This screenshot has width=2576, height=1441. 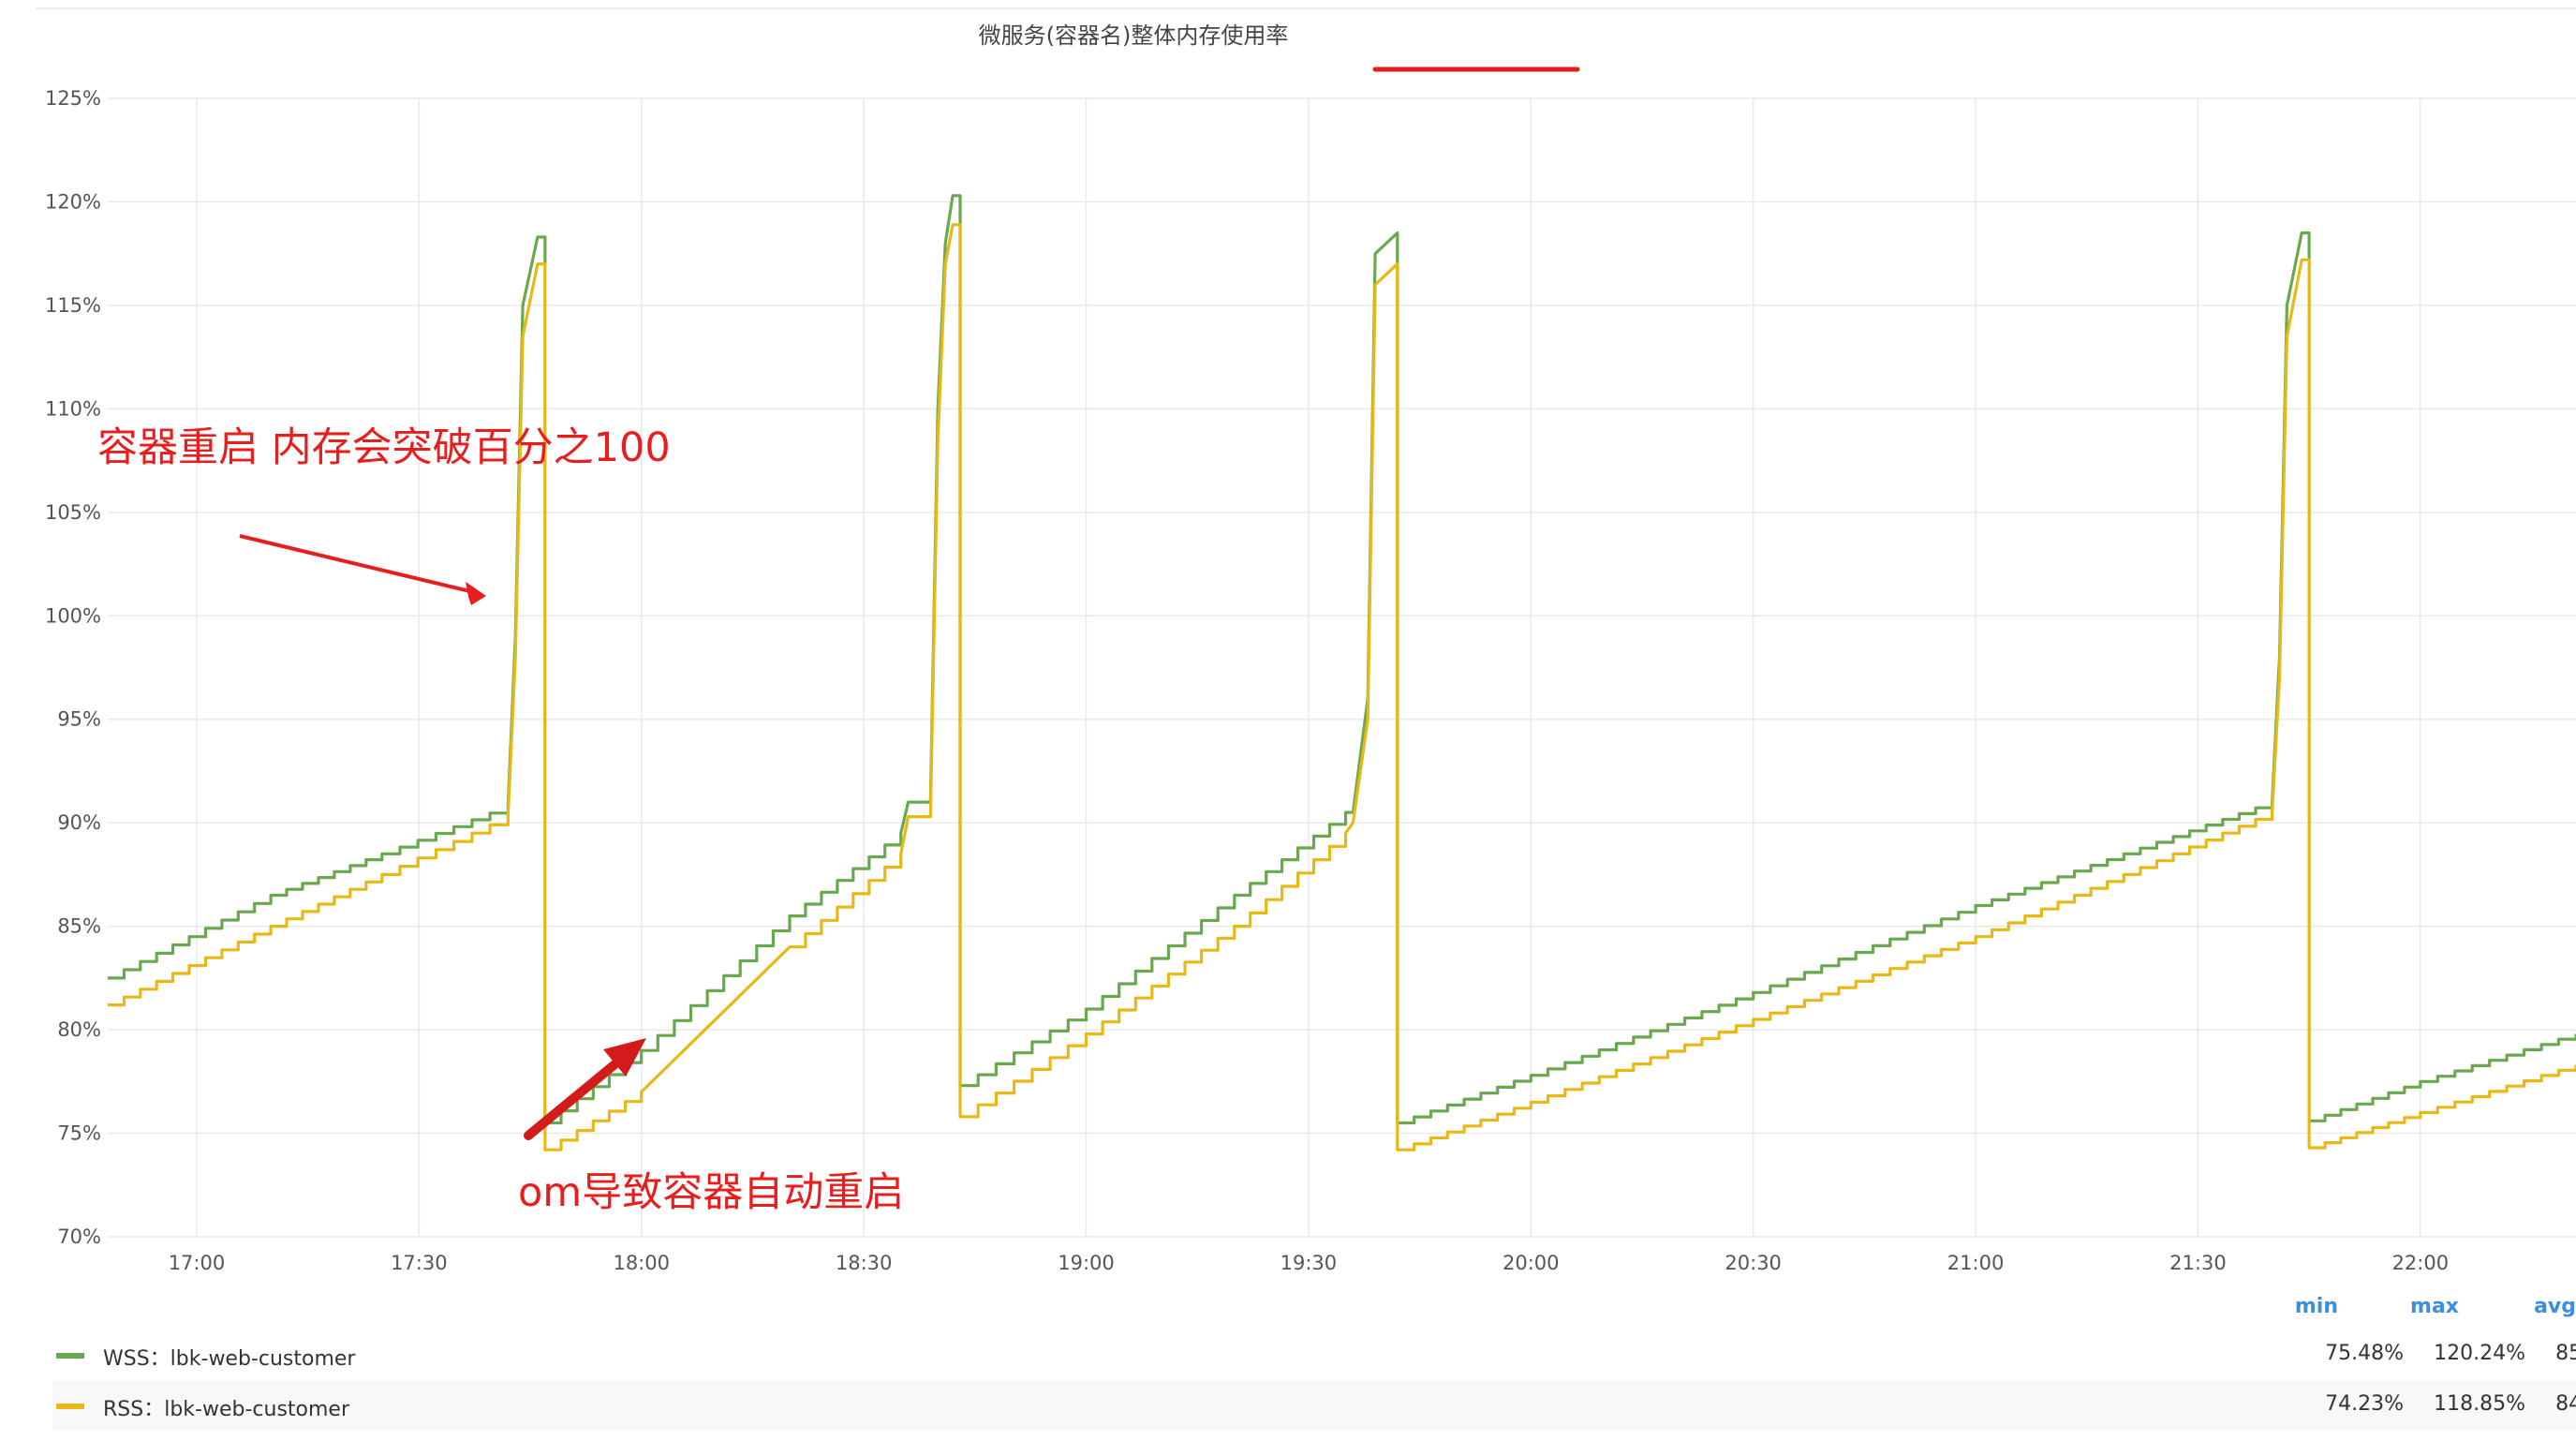 I want to click on y-tick-label: 80%, so click(x=79, y=1029).